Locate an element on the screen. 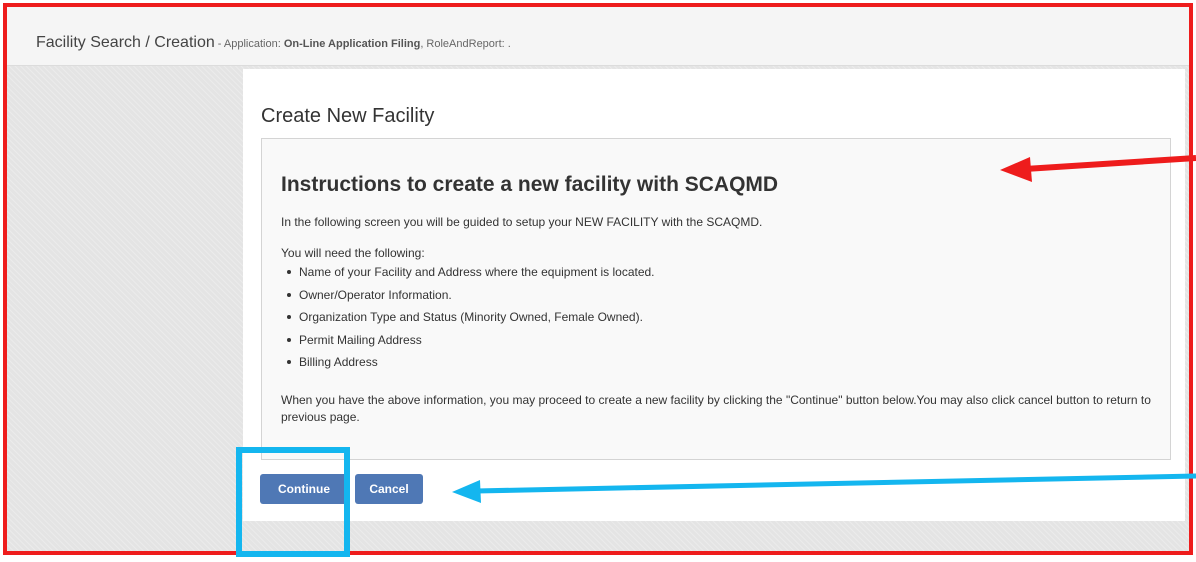 The width and height of the screenshot is (1196, 562). red-arrow-icon is located at coordinates (1098, 168).